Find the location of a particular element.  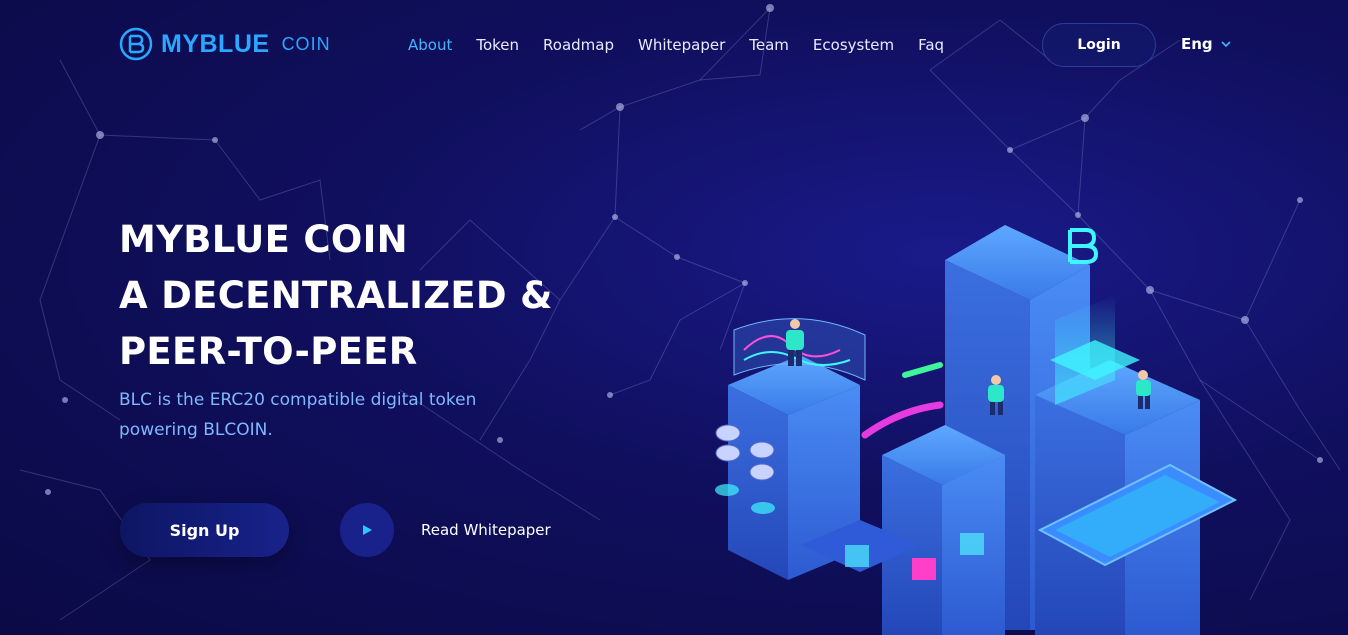

nav-item-roadmap: Roadmap is located at coordinates (578, 45).